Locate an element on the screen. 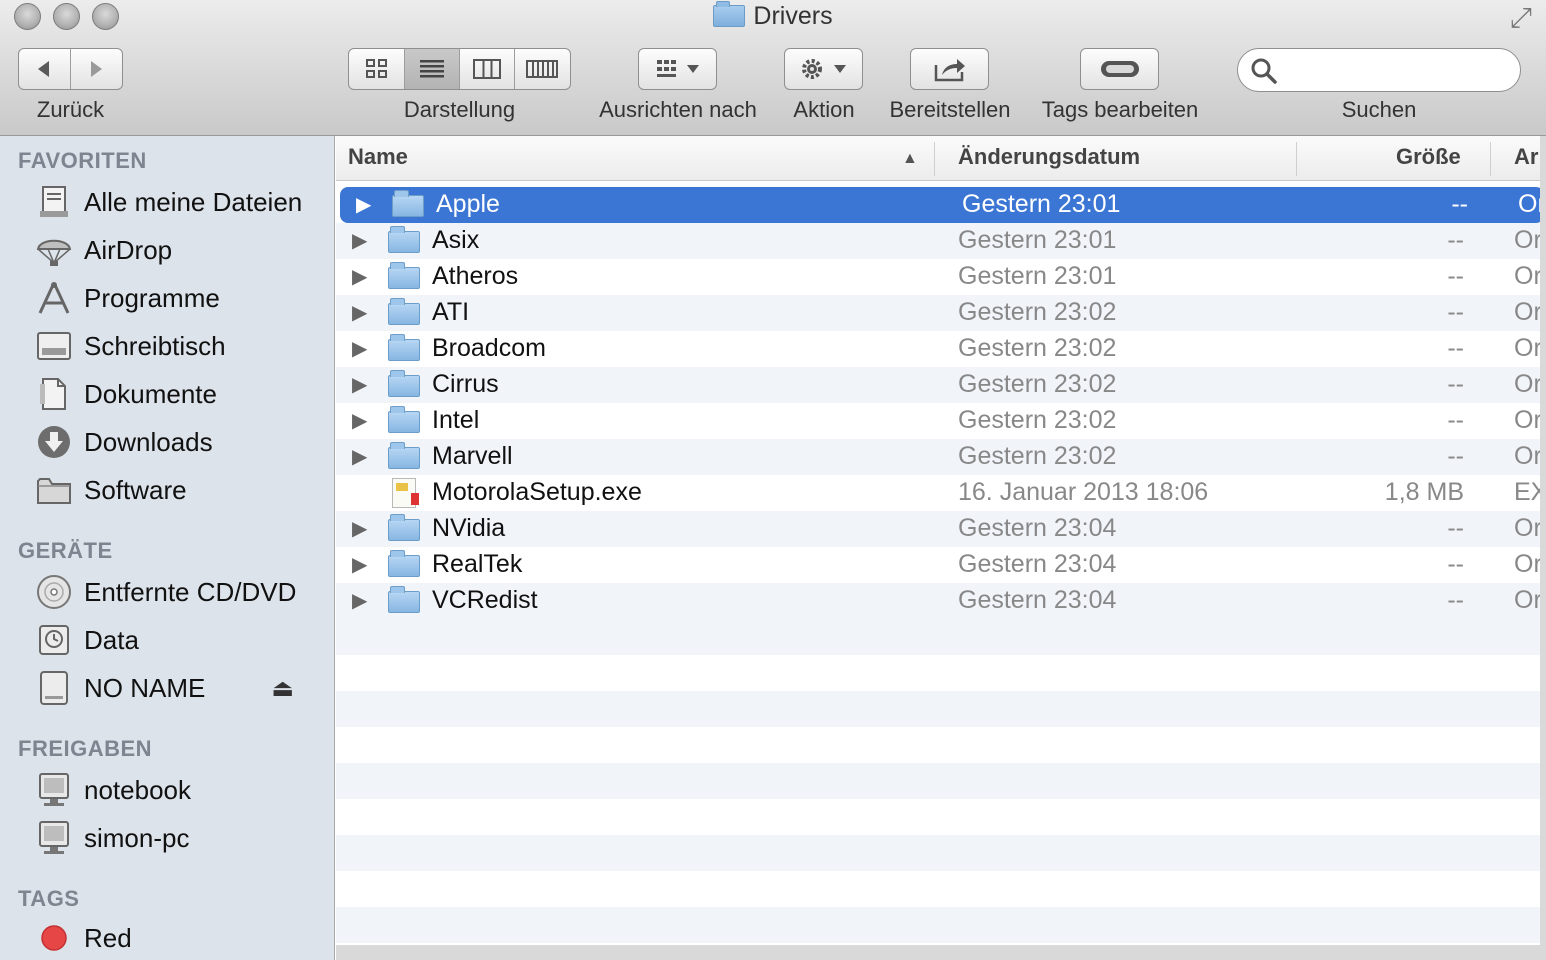 The height and width of the screenshot is (960, 1546). column-view-button is located at coordinates (487, 69).